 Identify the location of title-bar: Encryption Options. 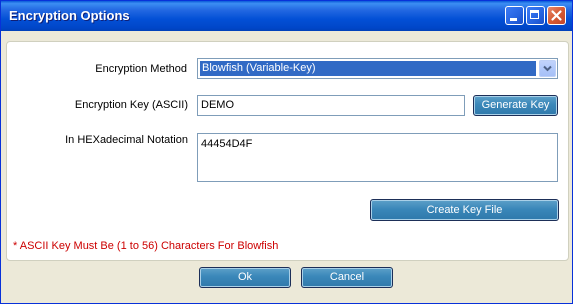
(286, 16).